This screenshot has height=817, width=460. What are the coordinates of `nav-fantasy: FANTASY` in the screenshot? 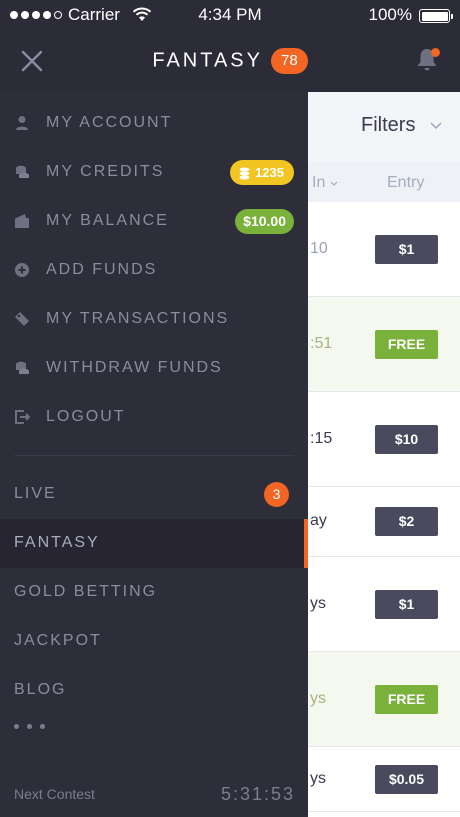 It's located at (154, 543).